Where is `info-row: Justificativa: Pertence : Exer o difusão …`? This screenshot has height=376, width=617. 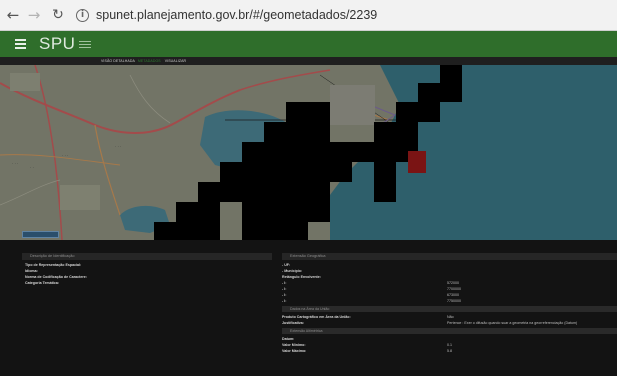
info-row: Justificativa: Pertence : Exer o difusão … is located at coordinates (430, 323).